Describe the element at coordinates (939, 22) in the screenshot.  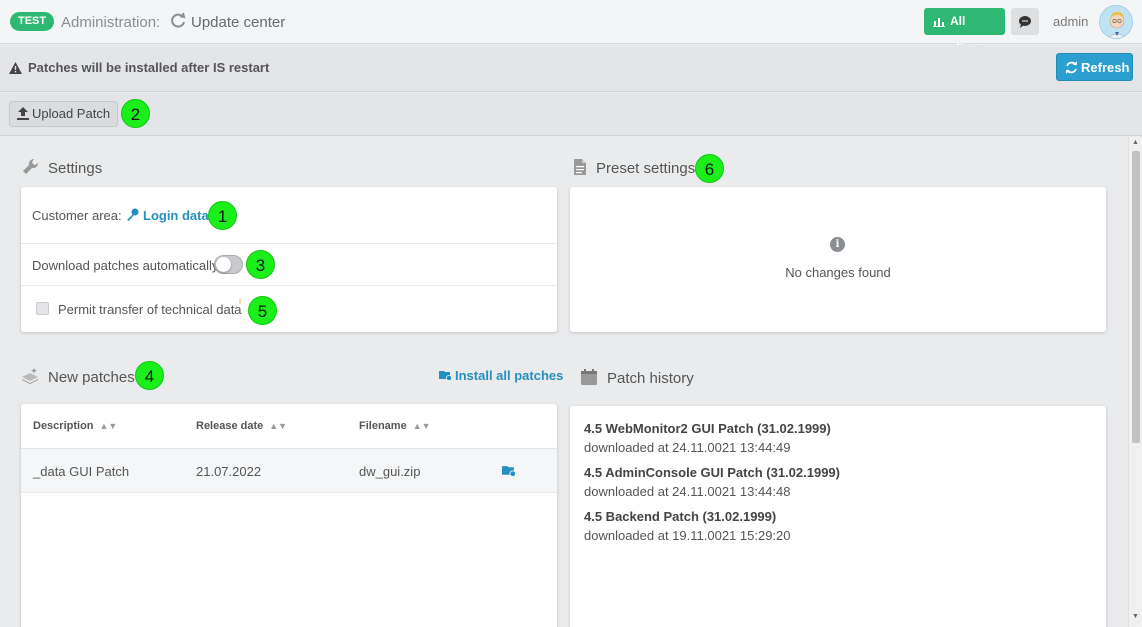
I see `chart-icon` at that location.